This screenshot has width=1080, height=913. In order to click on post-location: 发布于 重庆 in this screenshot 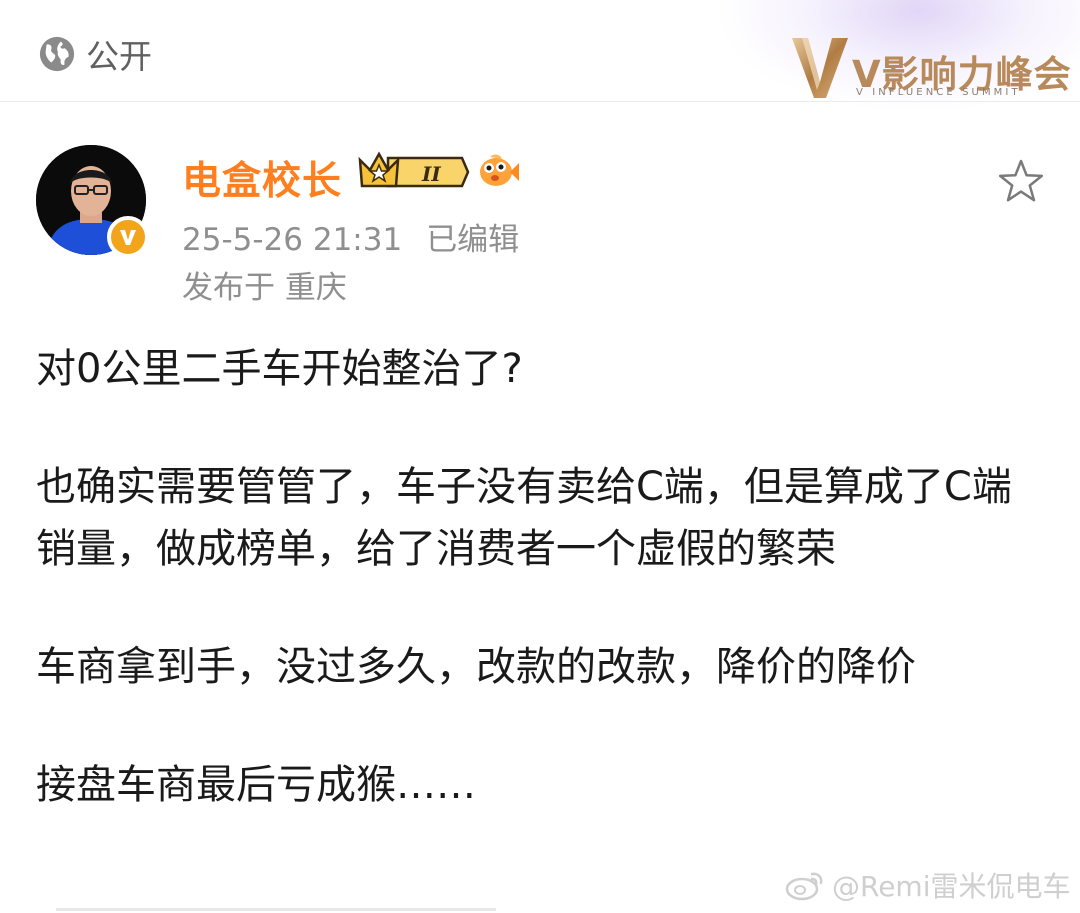, I will do `click(264, 288)`.